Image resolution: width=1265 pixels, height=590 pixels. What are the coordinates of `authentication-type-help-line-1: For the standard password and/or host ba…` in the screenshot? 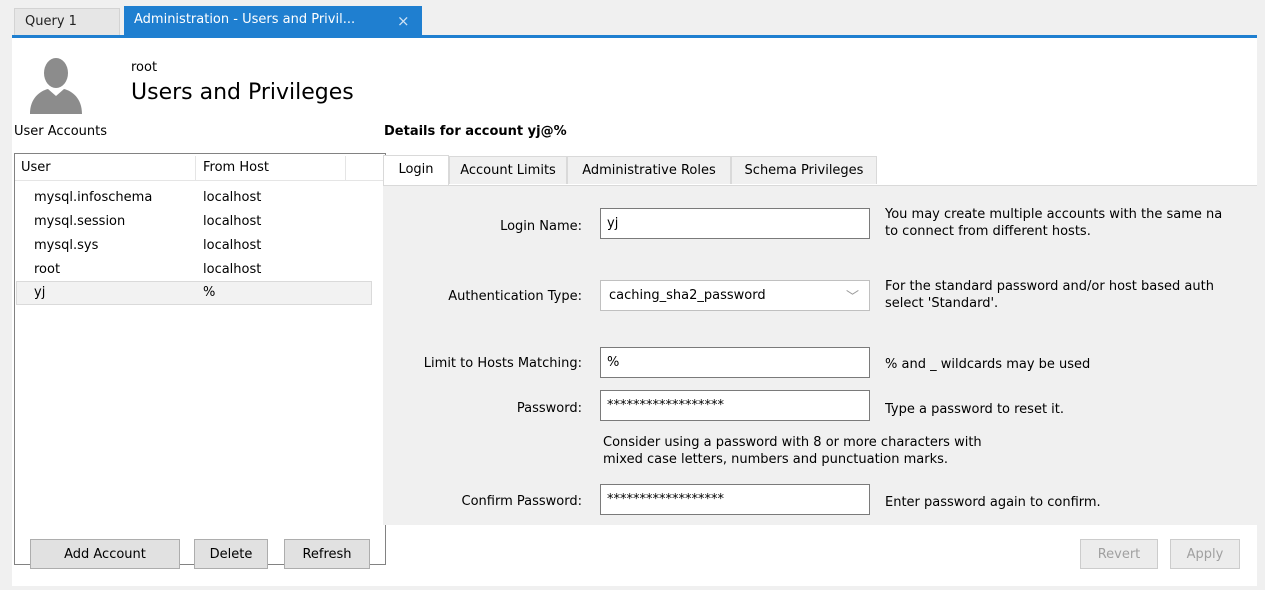 It's located at (1071, 286).